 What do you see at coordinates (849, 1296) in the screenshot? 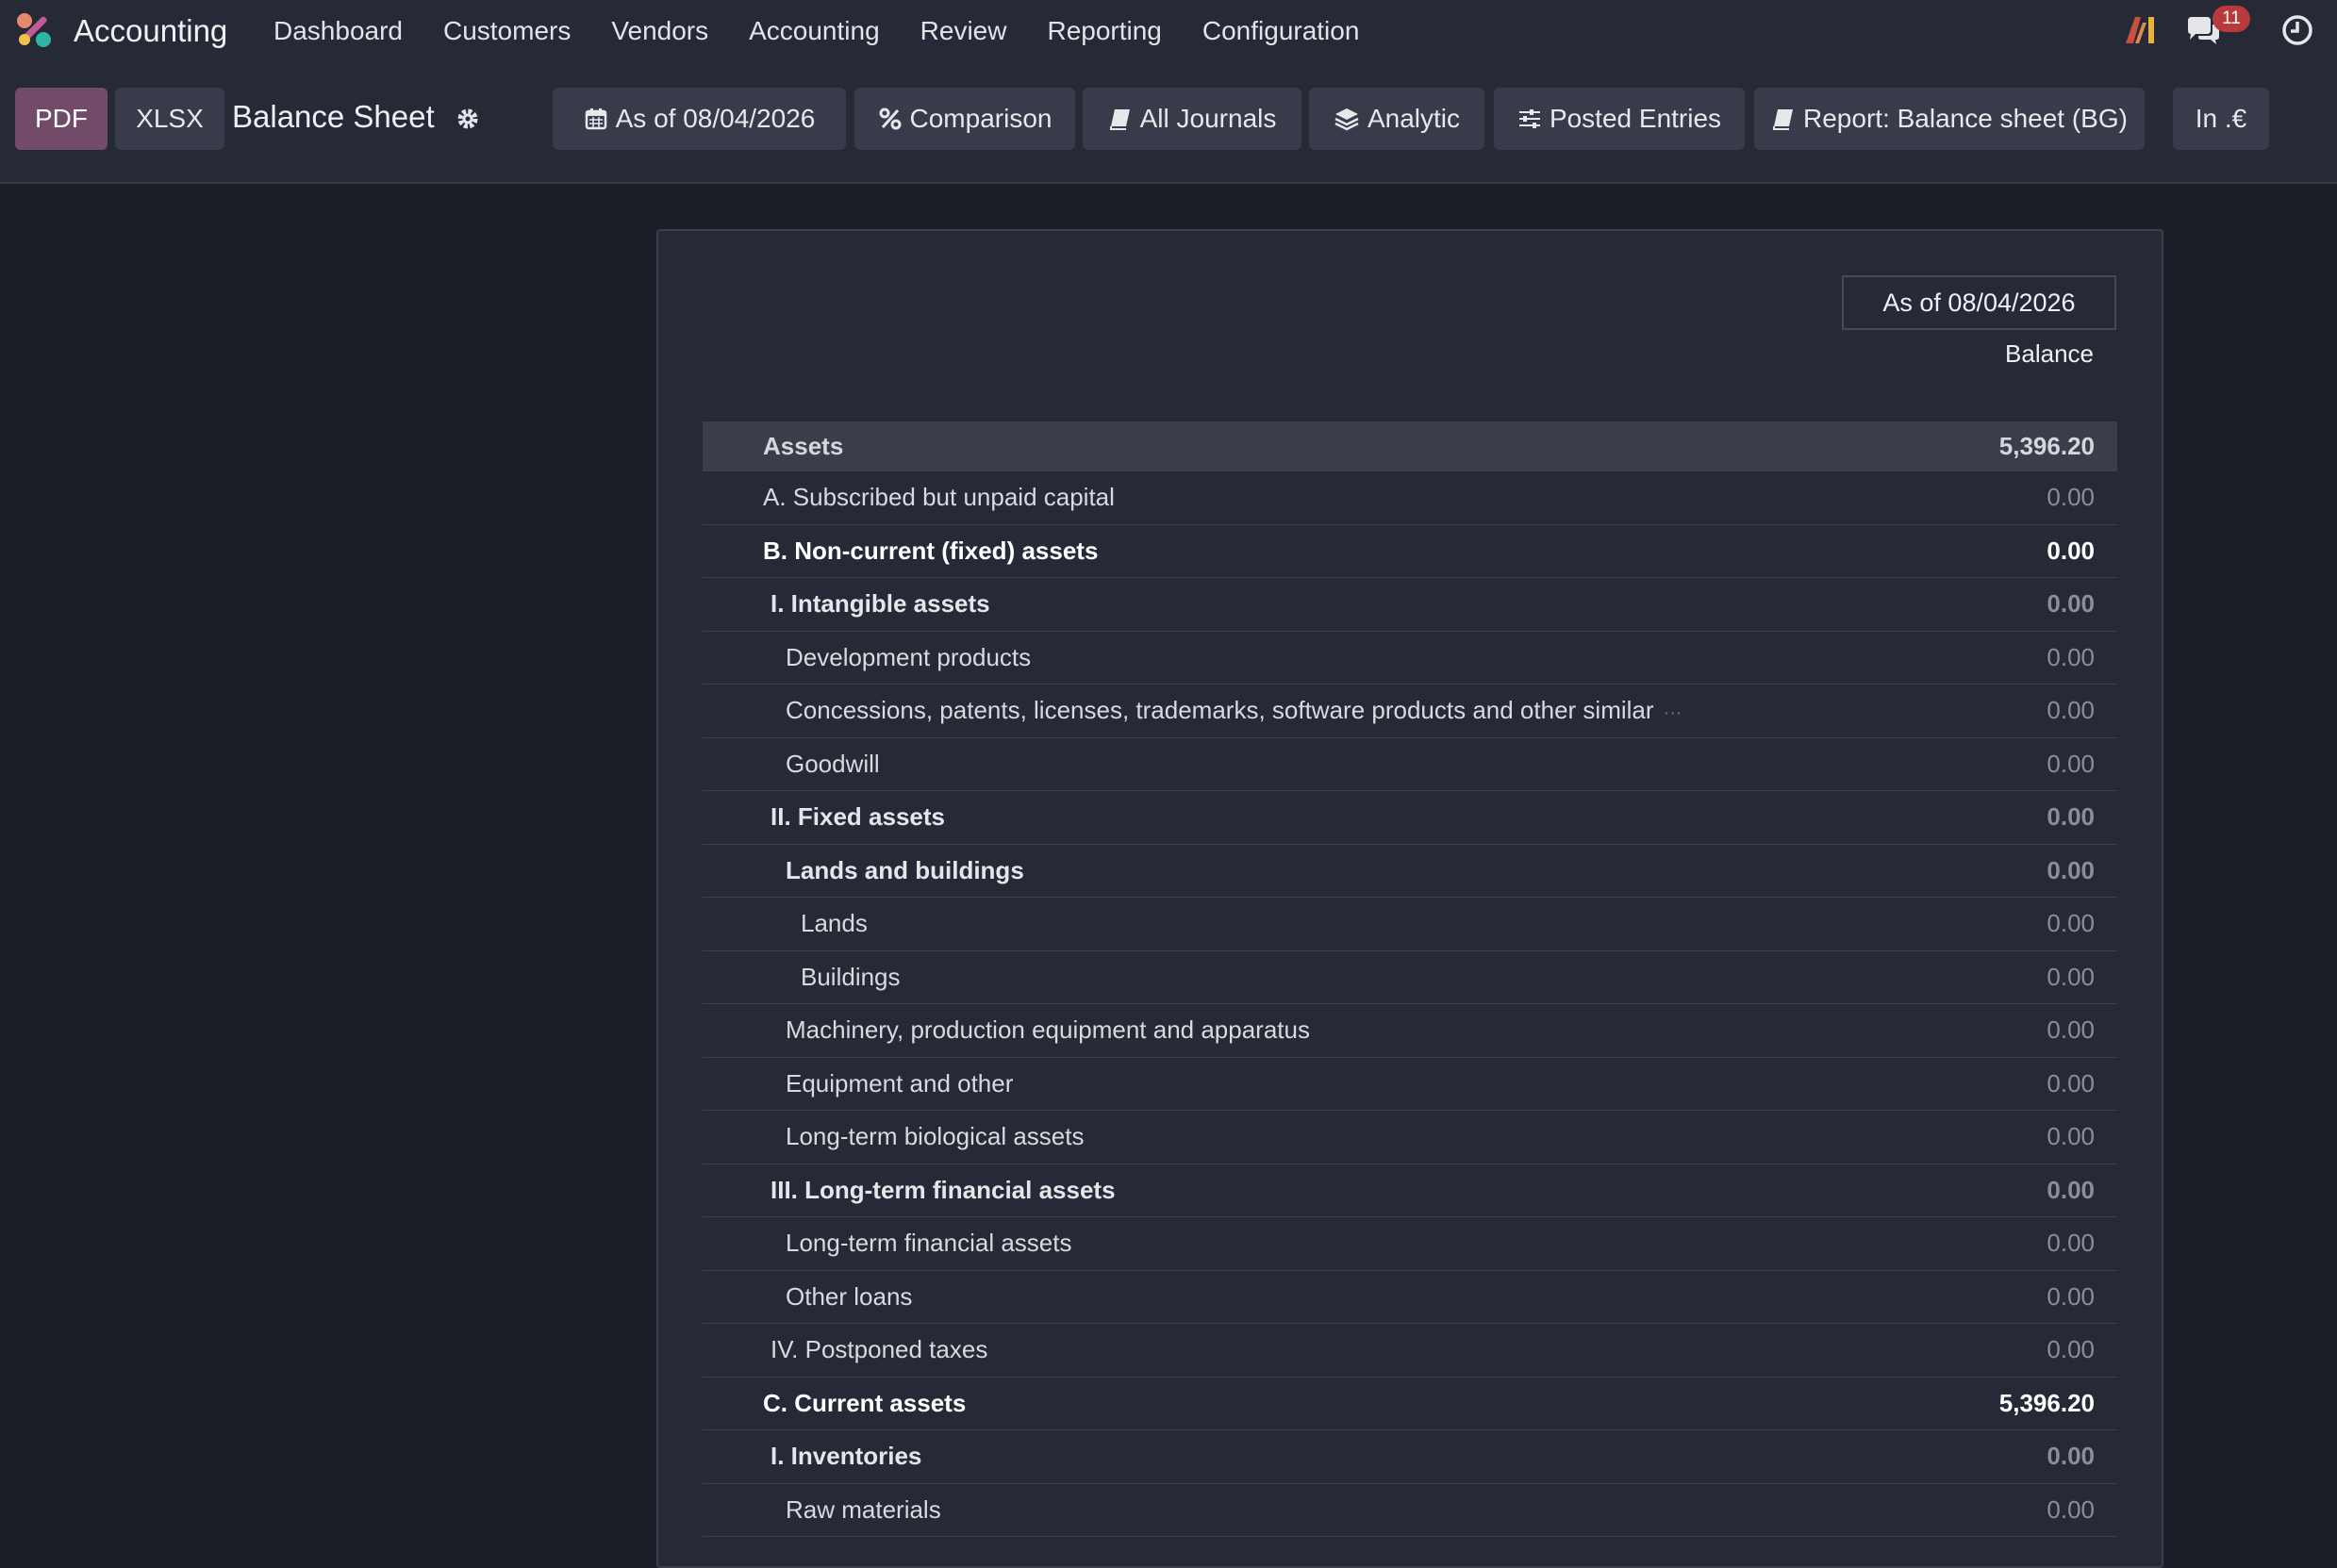
I see `row-label: Other loans` at bounding box center [849, 1296].